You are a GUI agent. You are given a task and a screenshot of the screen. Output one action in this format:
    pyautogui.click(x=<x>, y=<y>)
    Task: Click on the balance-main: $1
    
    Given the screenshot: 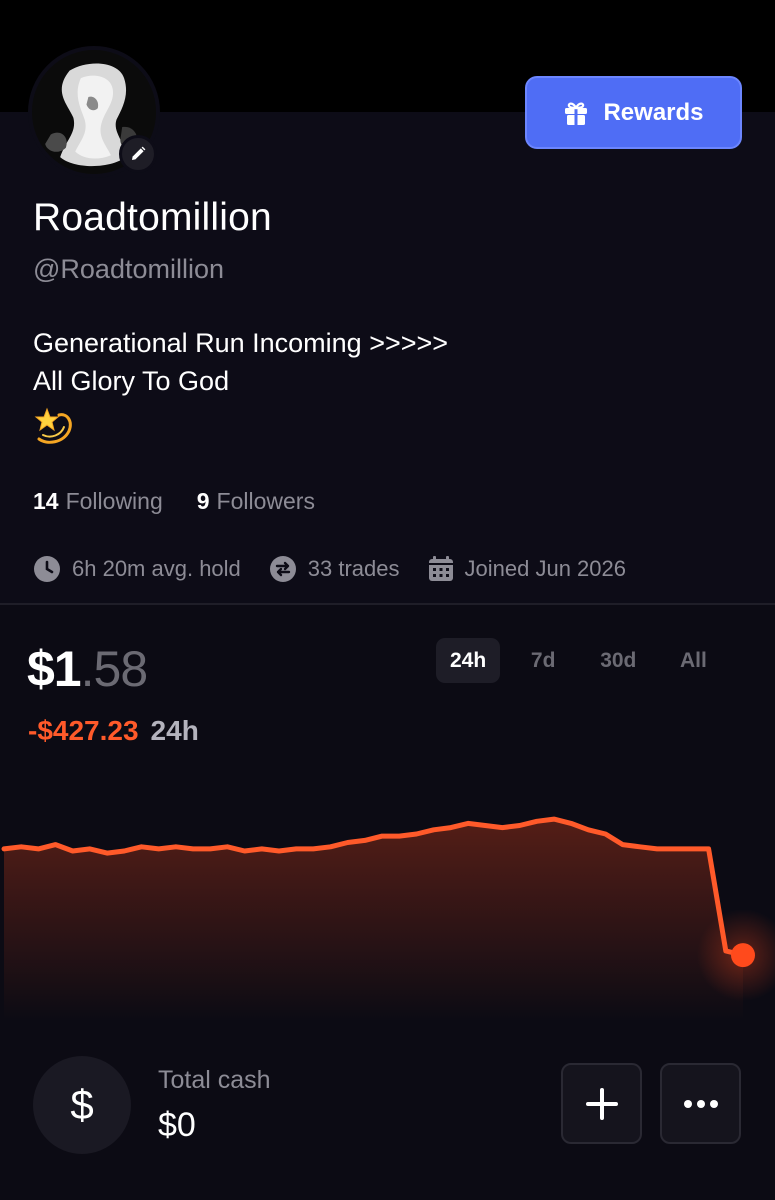 What is the action you would take?
    pyautogui.click(x=54, y=669)
    